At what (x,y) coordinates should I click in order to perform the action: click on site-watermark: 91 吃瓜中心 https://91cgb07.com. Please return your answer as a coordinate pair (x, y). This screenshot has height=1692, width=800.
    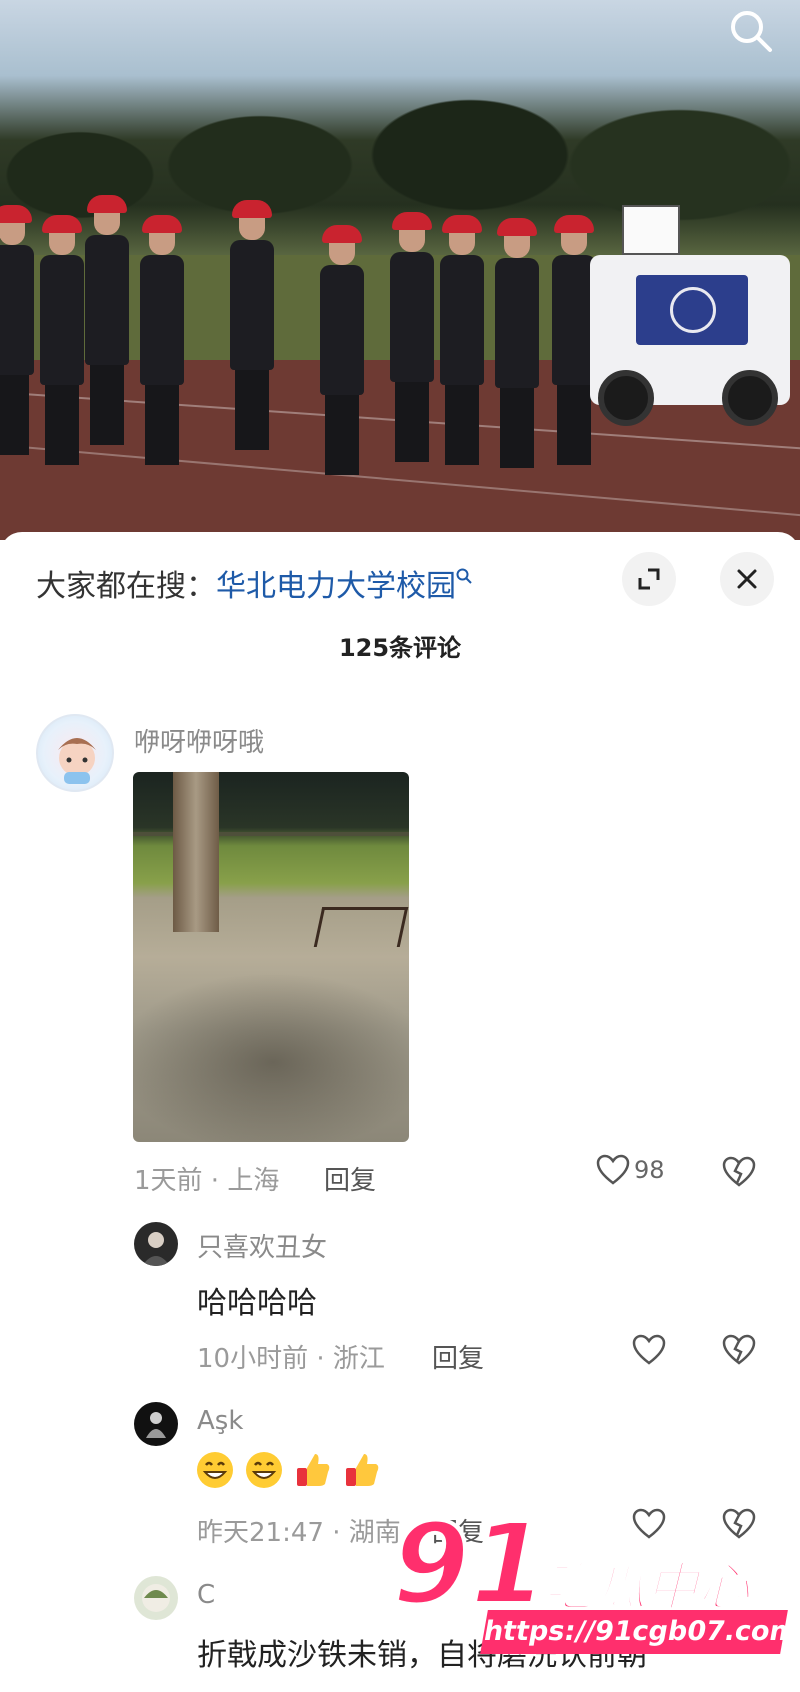
    Looking at the image, I should click on (595, 1577).